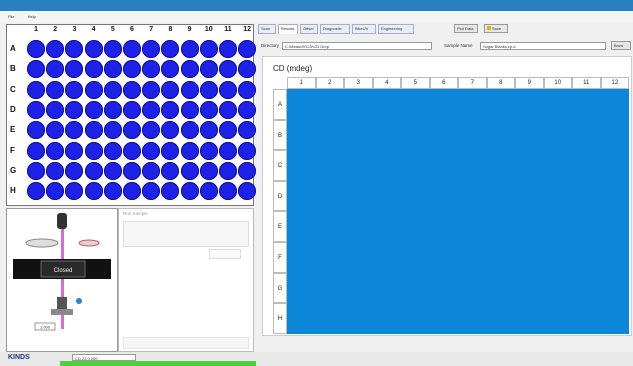 Image resolution: width=633 pixels, height=366 pixels. What do you see at coordinates (364, 29) in the screenshot?
I see `tab-bikeuv: BikeUV` at bounding box center [364, 29].